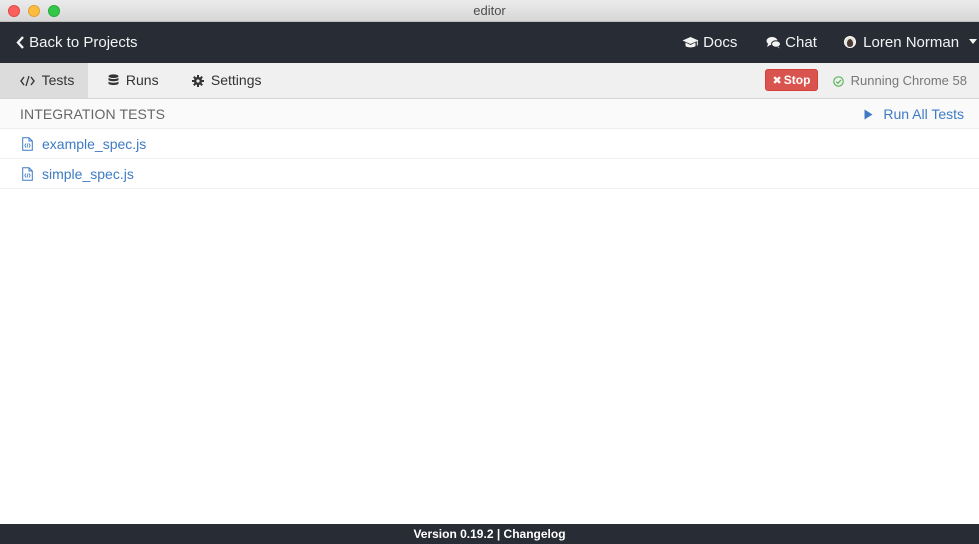  I want to click on tab-tests: Tests, so click(44, 80).